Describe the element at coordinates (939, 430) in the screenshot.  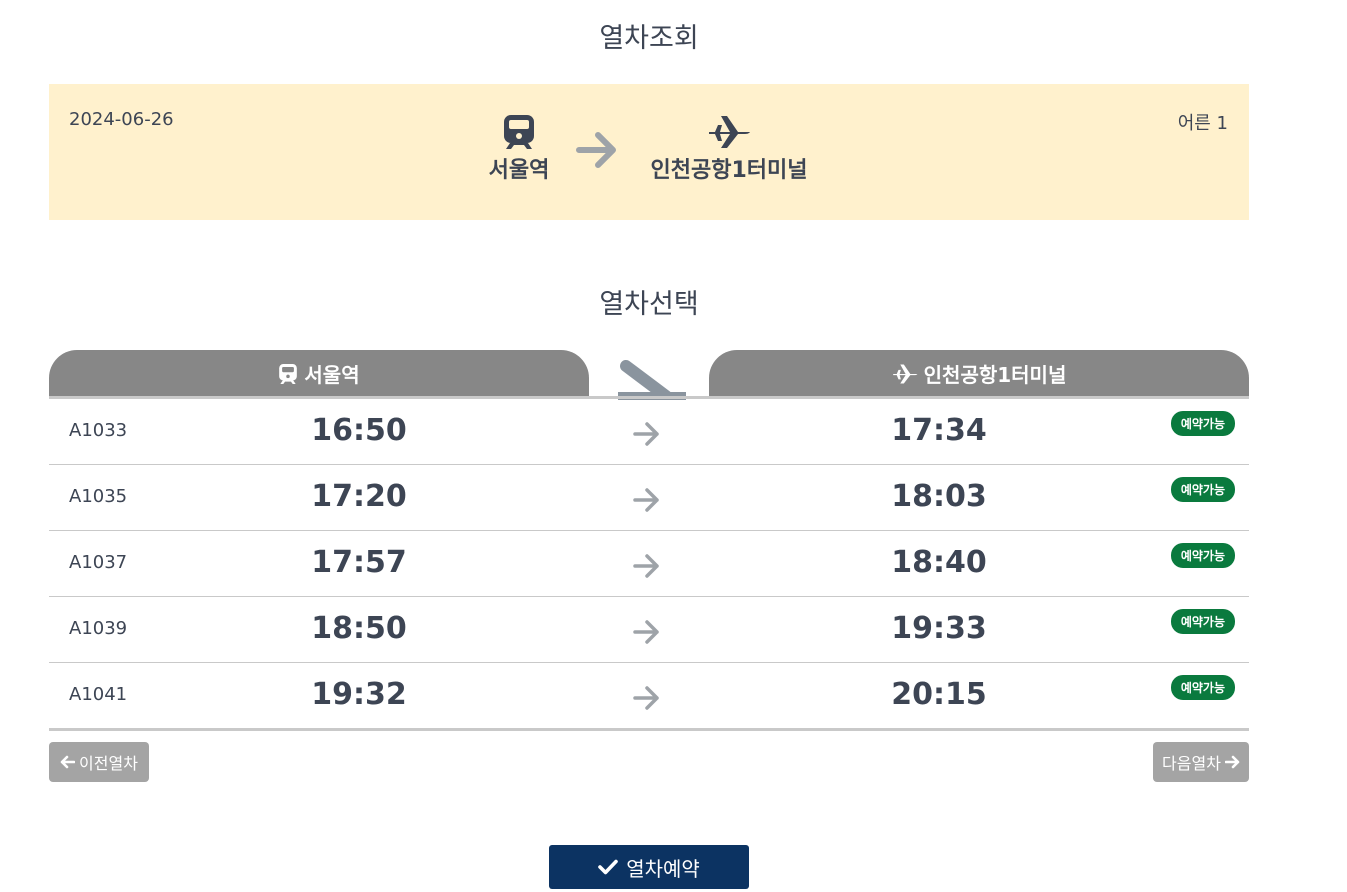
I see `arrival-time: 17:34` at that location.